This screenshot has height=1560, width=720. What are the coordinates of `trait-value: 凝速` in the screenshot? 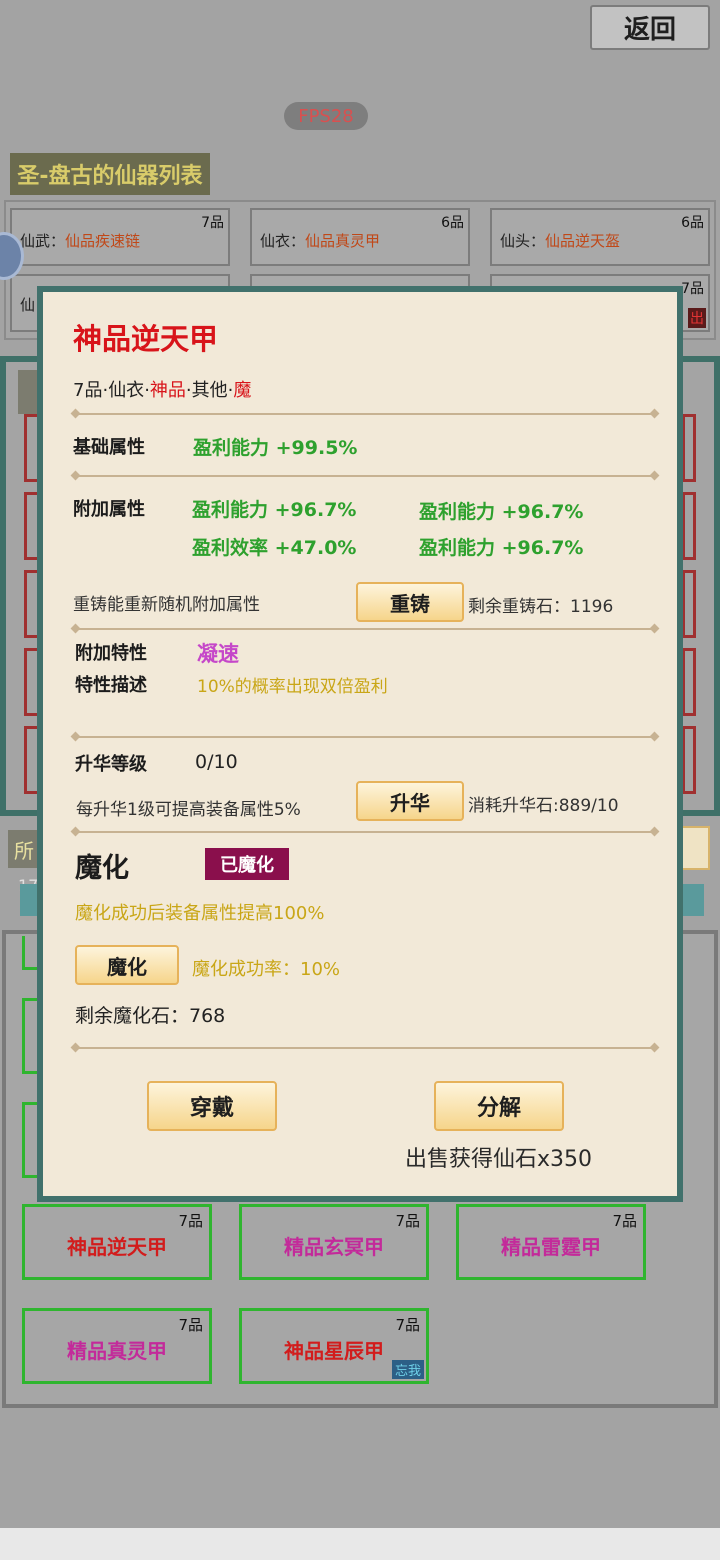 It's located at (218, 654).